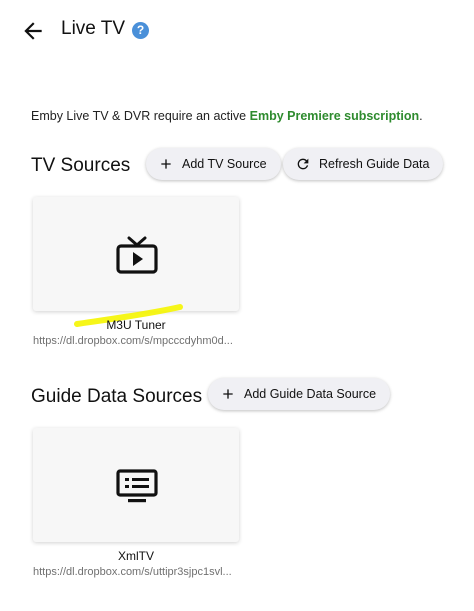 The height and width of the screenshot is (611, 474). I want to click on add-guide-data-source-button: Add Guide Data Source, so click(299, 394).